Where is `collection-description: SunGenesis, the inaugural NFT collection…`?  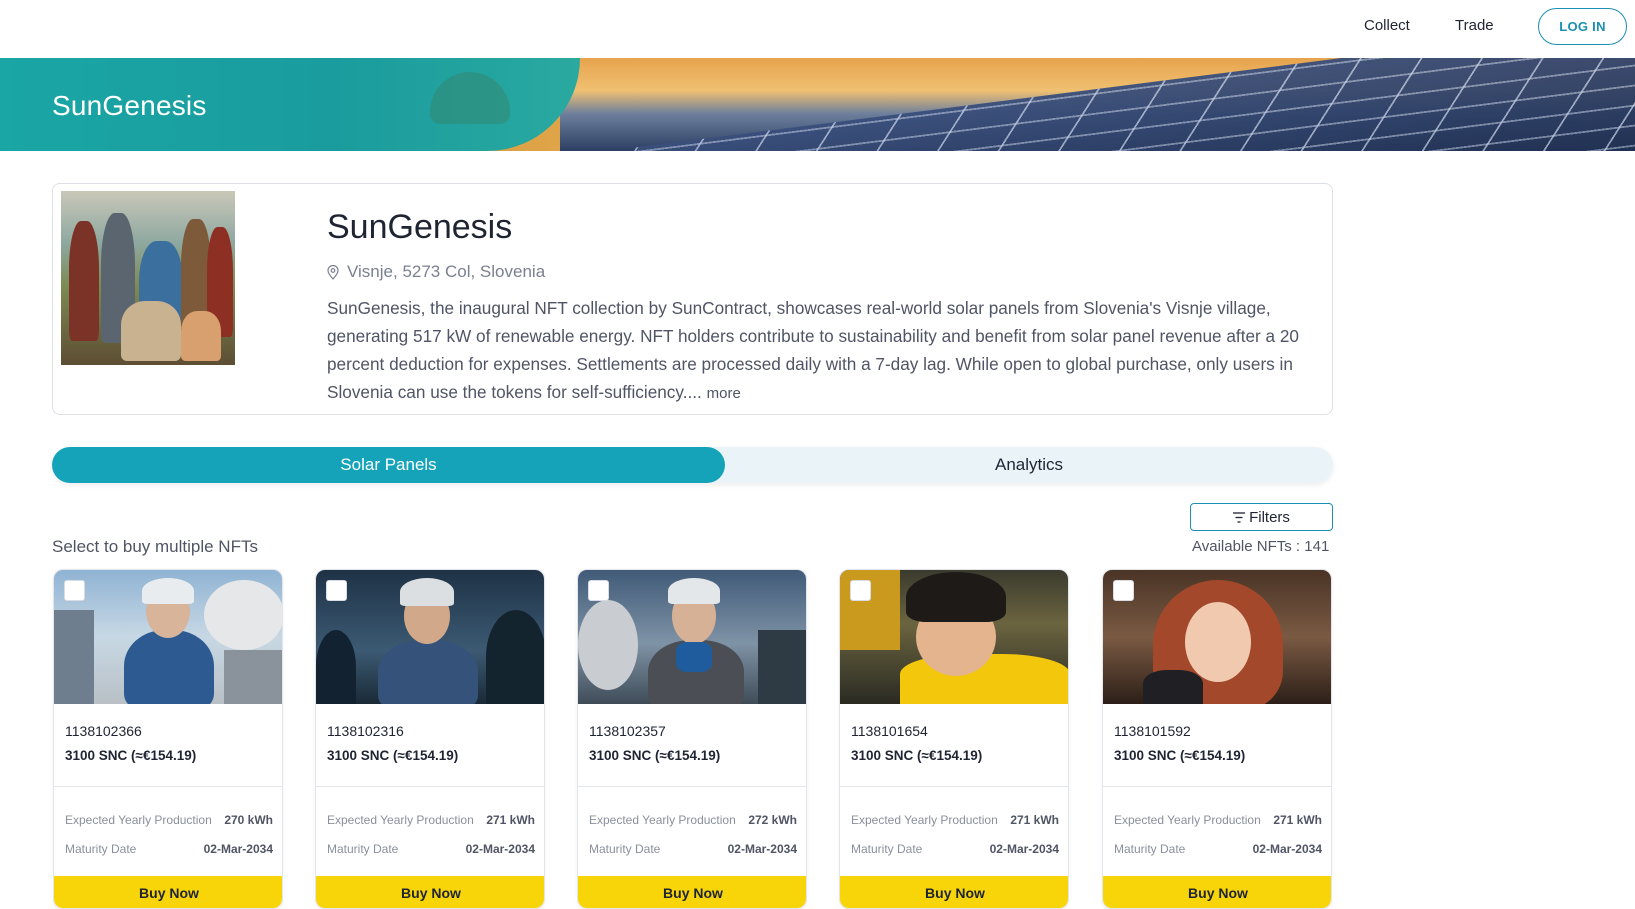 collection-description: SunGenesis, the inaugural NFT collection… is located at coordinates (824, 351).